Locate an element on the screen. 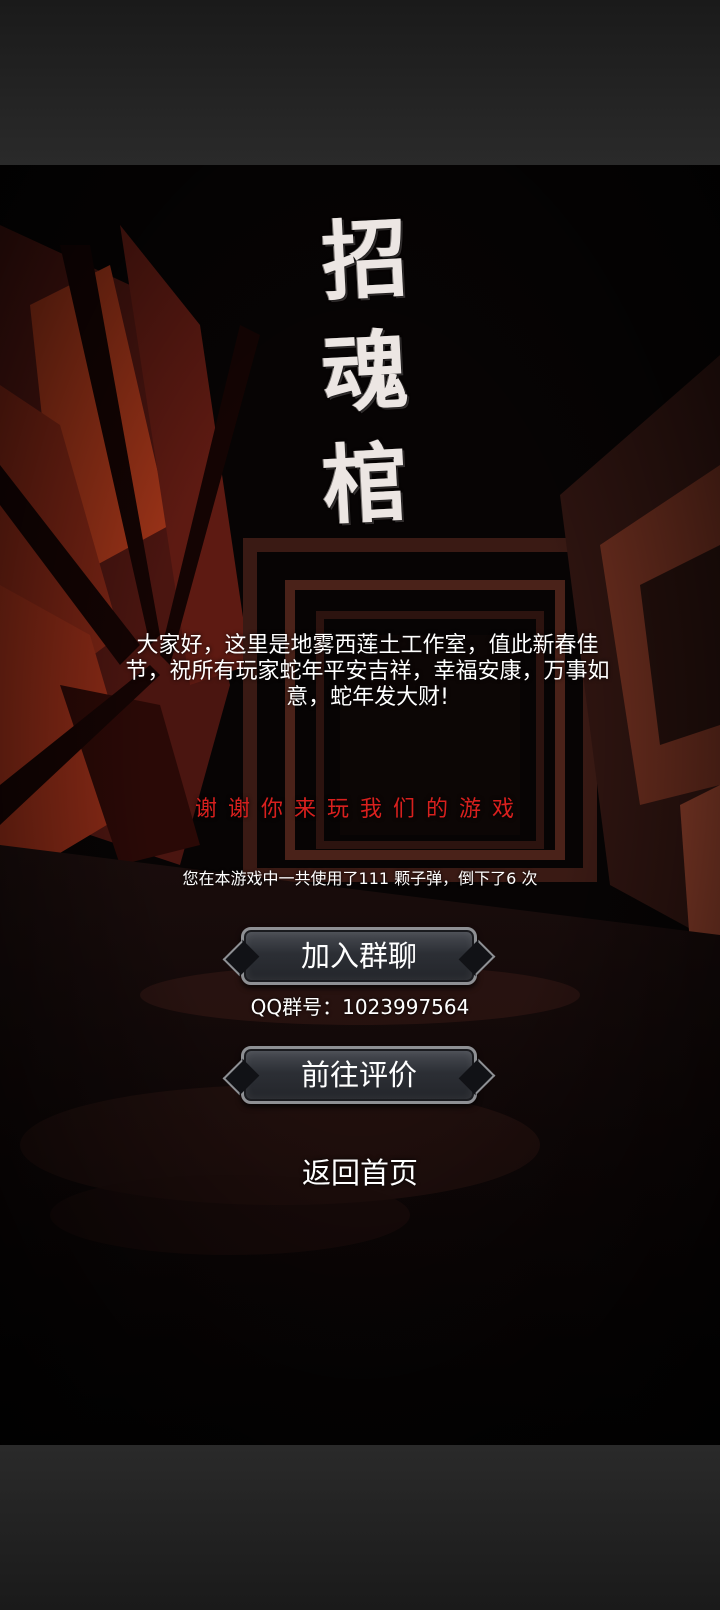 This screenshot has height=1610, width=720. title-char-1: 招 is located at coordinates (365, 260).